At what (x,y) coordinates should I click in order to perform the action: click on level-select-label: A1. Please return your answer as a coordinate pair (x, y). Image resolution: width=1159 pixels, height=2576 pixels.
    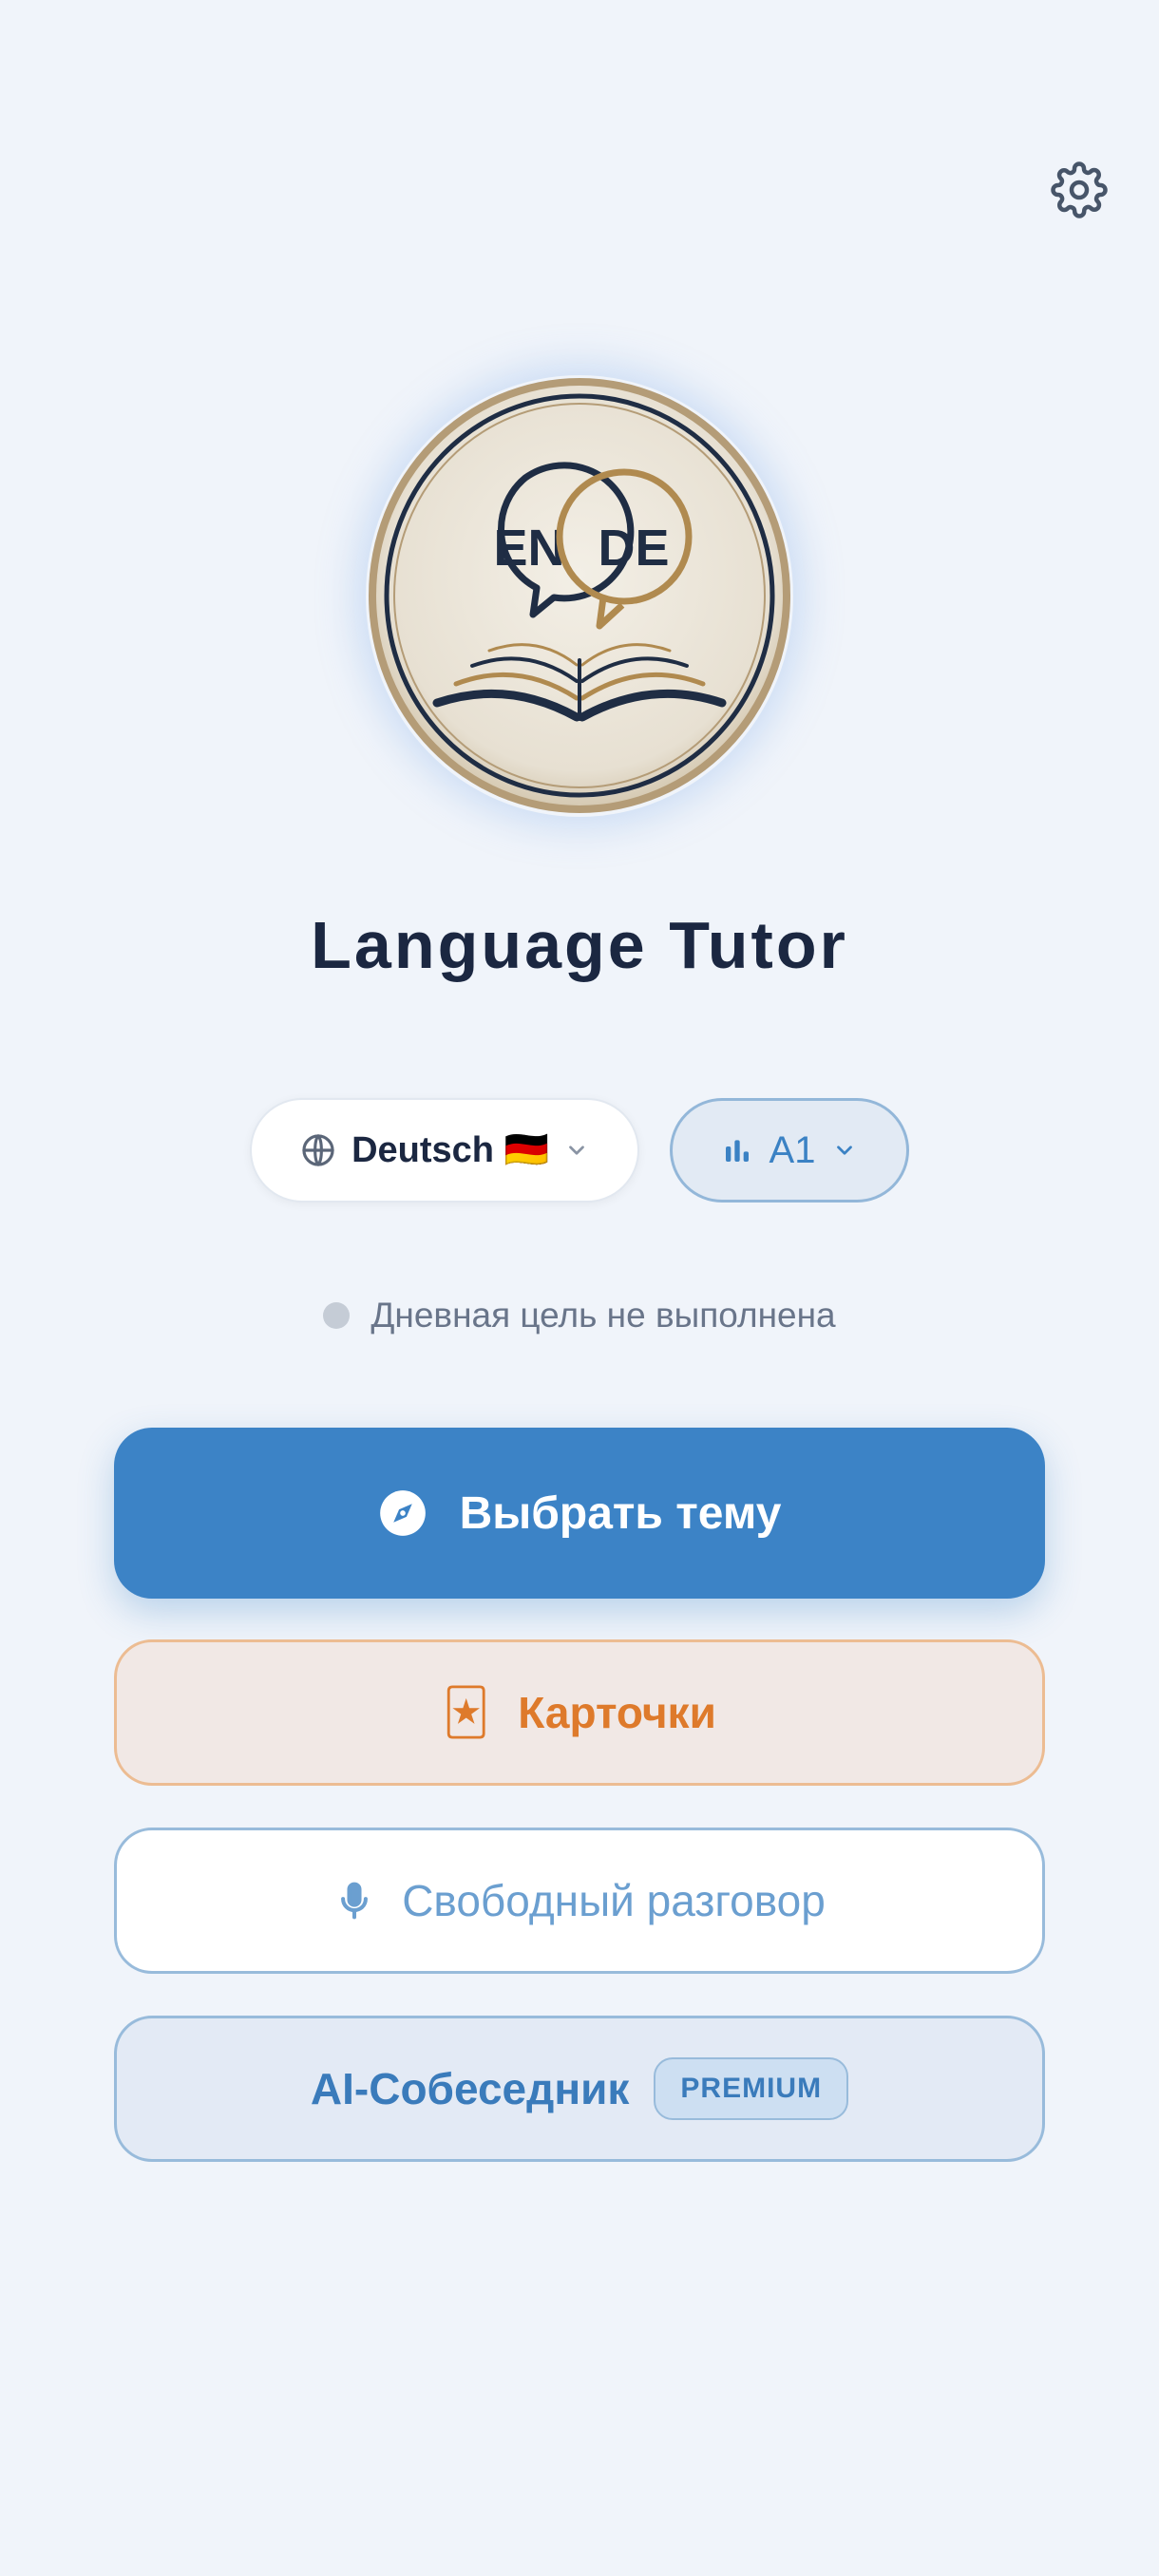
    Looking at the image, I should click on (792, 1149).